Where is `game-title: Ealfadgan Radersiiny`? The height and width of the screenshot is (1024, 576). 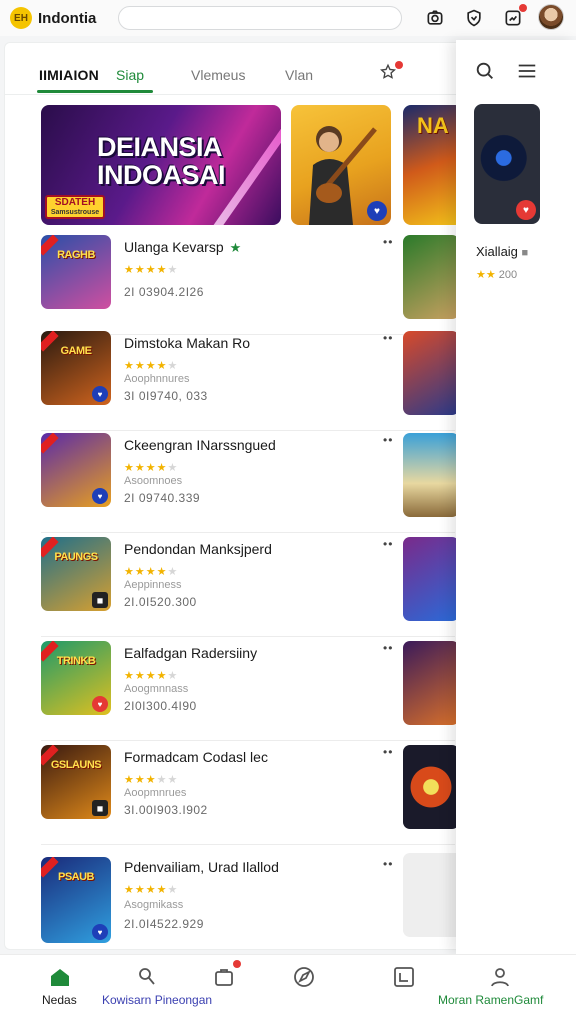 game-title: Ealfadgan Radersiiny is located at coordinates (191, 653).